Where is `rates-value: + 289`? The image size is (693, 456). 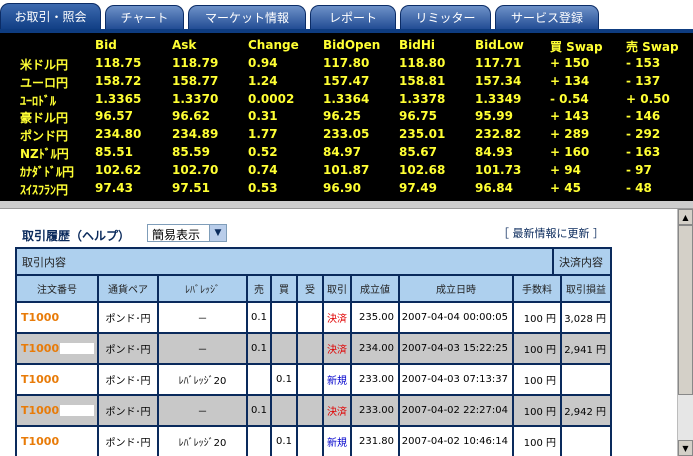 rates-value: + 289 is located at coordinates (570, 134).